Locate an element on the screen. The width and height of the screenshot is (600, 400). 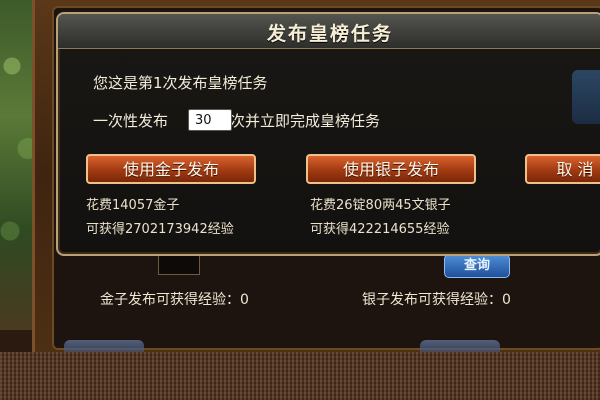
dialog-title-bar: 发布皇榜任务 is located at coordinates (329, 31).